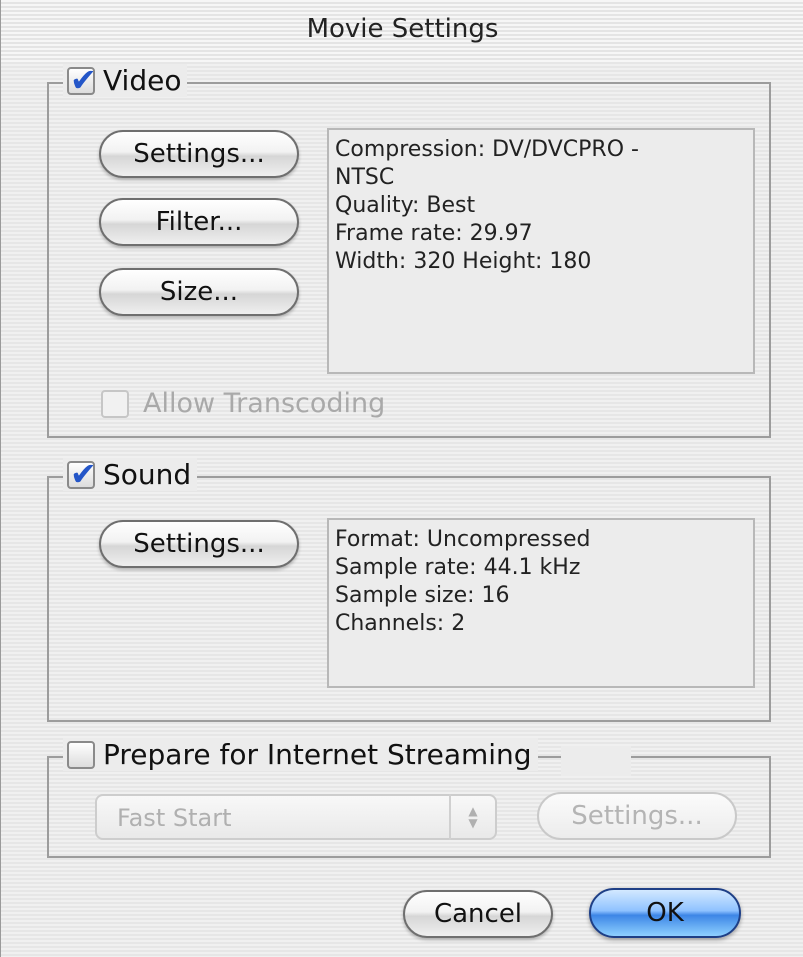 This screenshot has width=803, height=957. Describe the element at coordinates (434, 233) in the screenshot. I see `video-info-line: Frame rate: 29.97` at that location.